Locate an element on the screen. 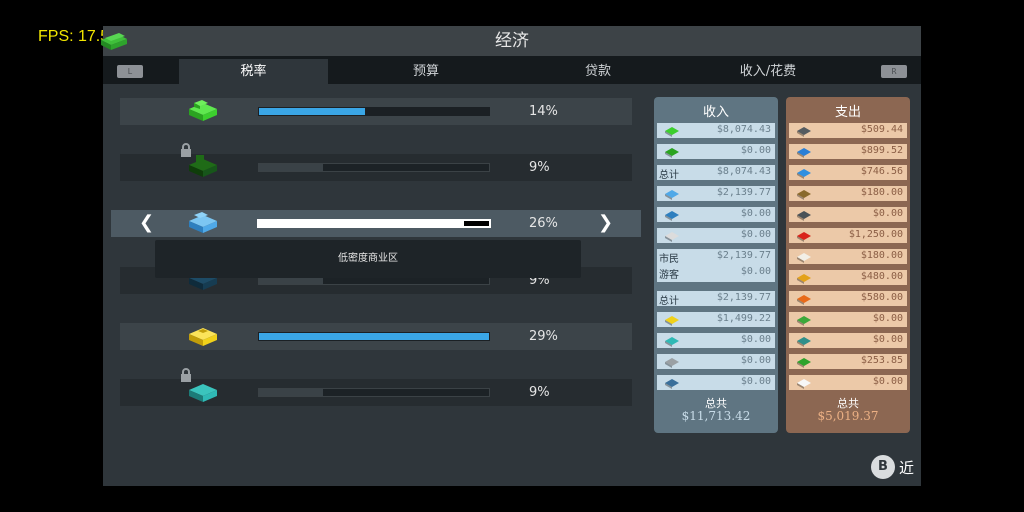 This screenshot has height=512, width=1024. tab-tax-rates: 税率 is located at coordinates (253, 71).